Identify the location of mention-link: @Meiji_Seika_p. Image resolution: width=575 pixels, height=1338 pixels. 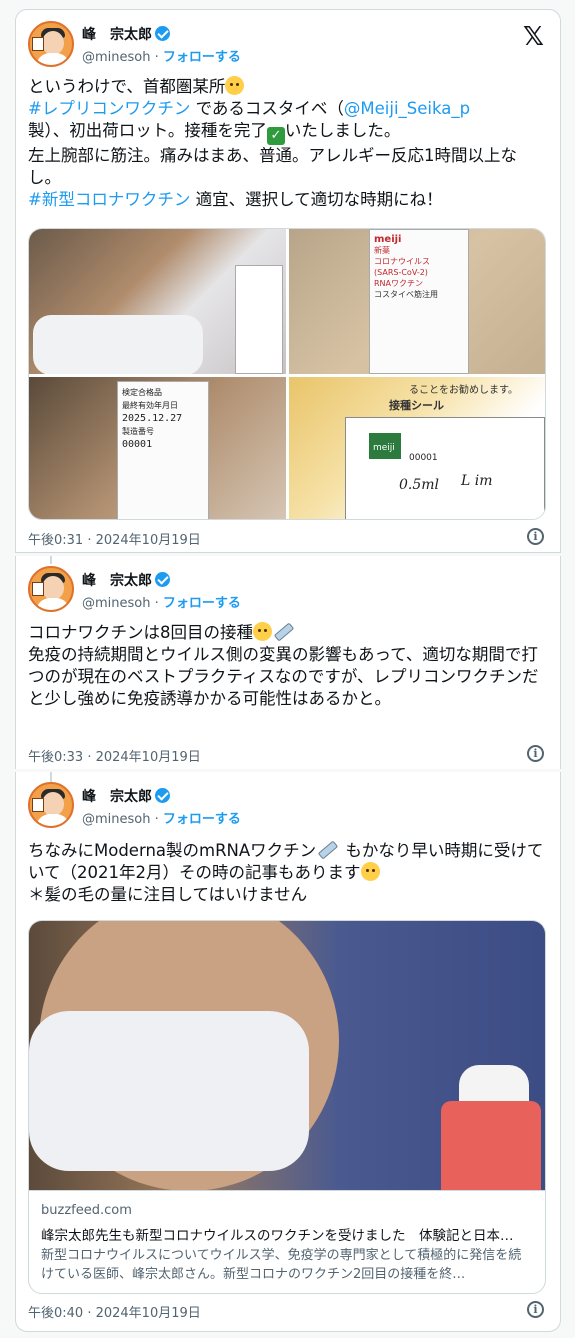
(407, 108).